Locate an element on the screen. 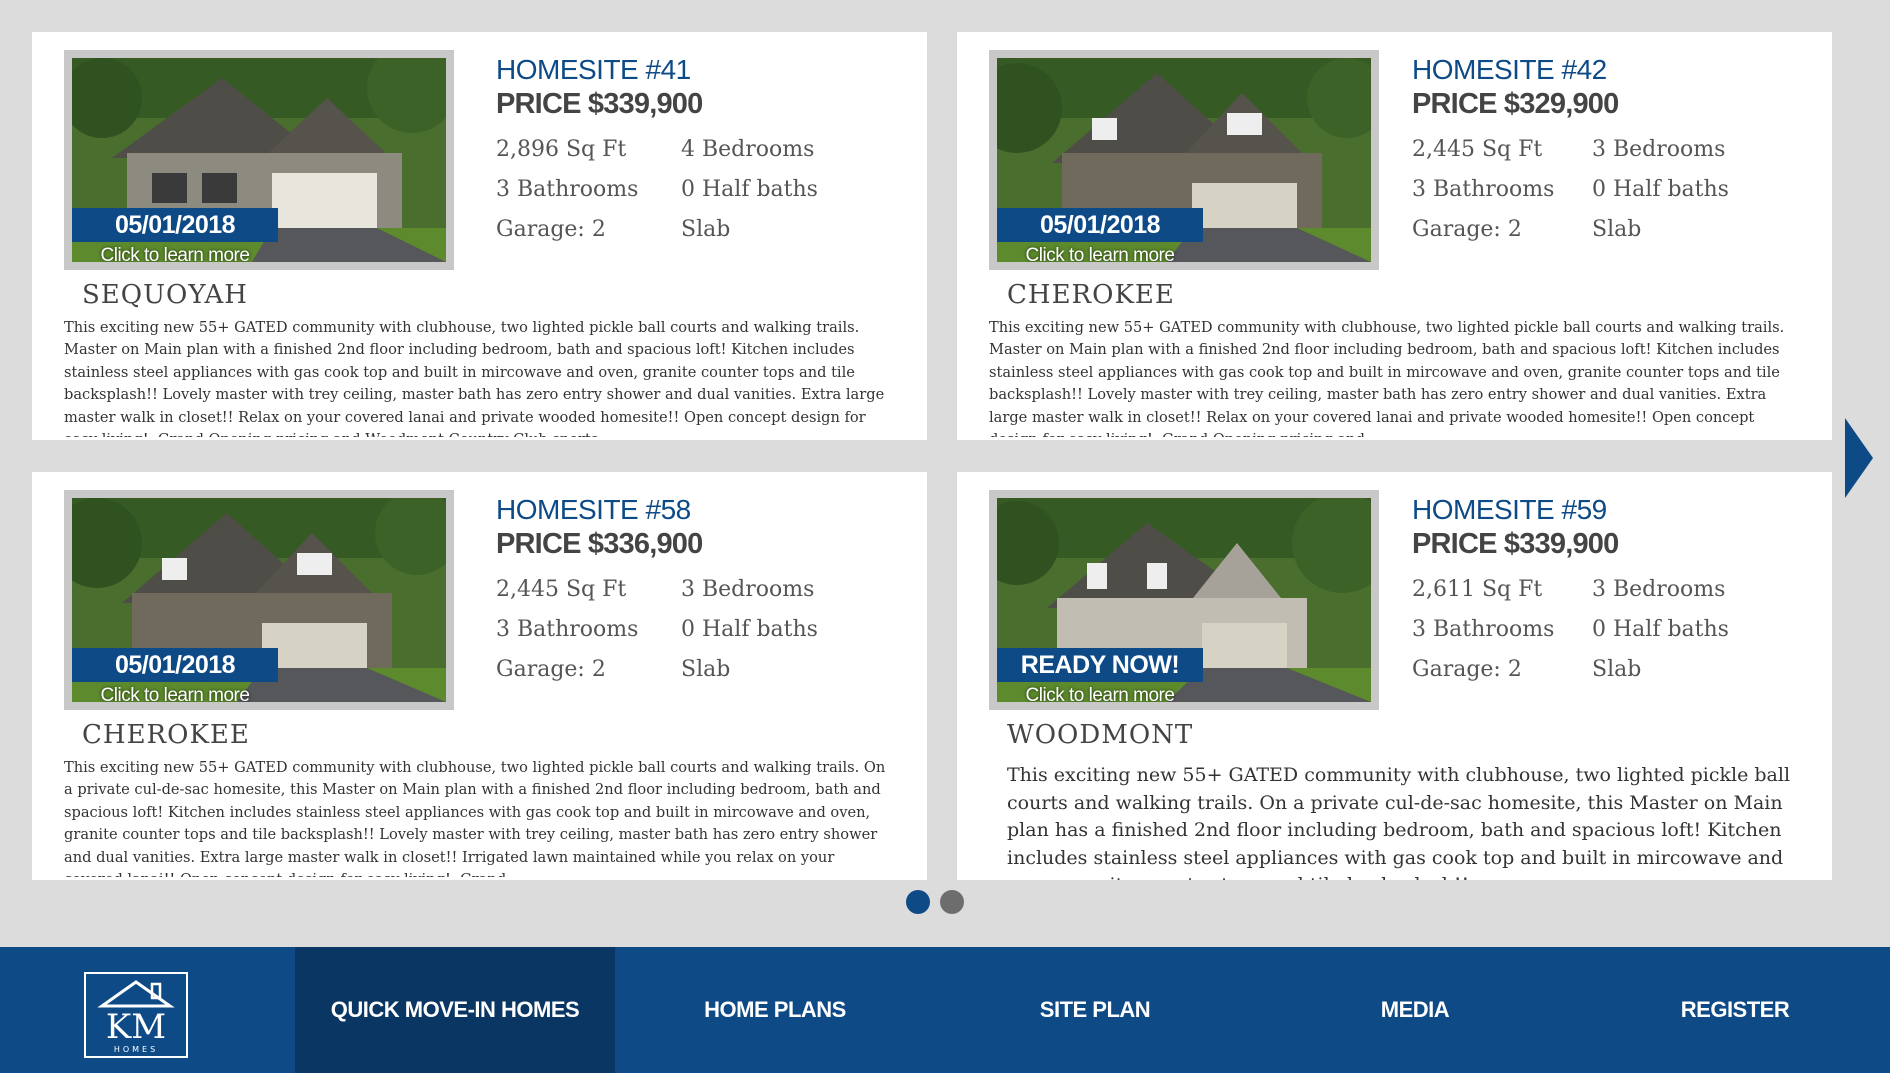 The height and width of the screenshot is (1073, 1890). homesite-title: HOMESITE #41 is located at coordinates (593, 70).